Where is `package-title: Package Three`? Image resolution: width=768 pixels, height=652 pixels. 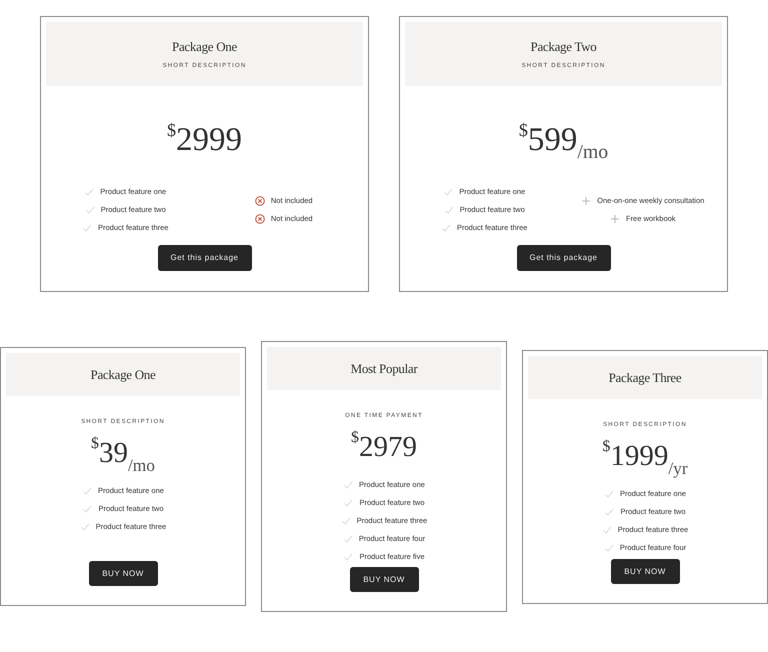
package-title: Package Three is located at coordinates (645, 377).